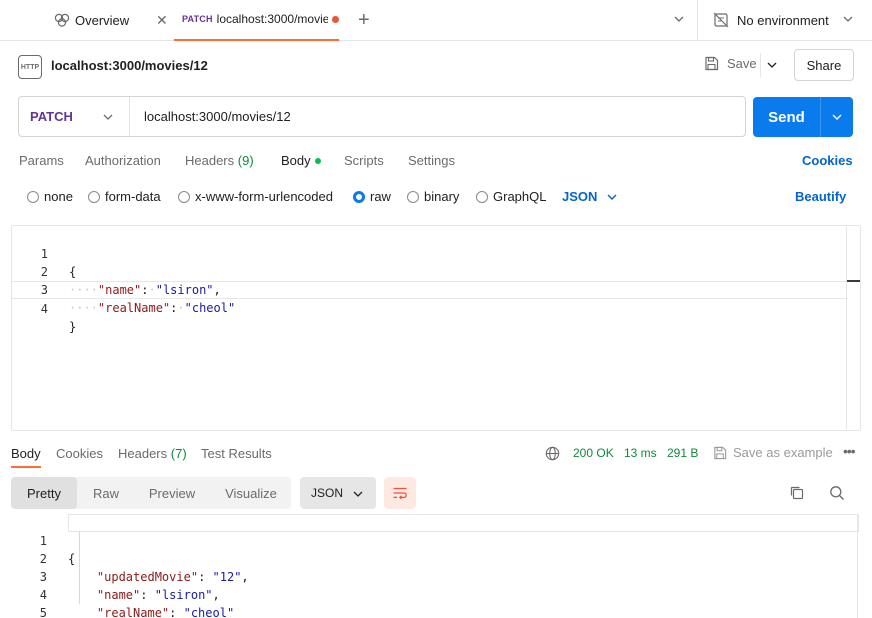 The image size is (872, 618). What do you see at coordinates (437, 116) in the screenshot?
I see `url-input` at bounding box center [437, 116].